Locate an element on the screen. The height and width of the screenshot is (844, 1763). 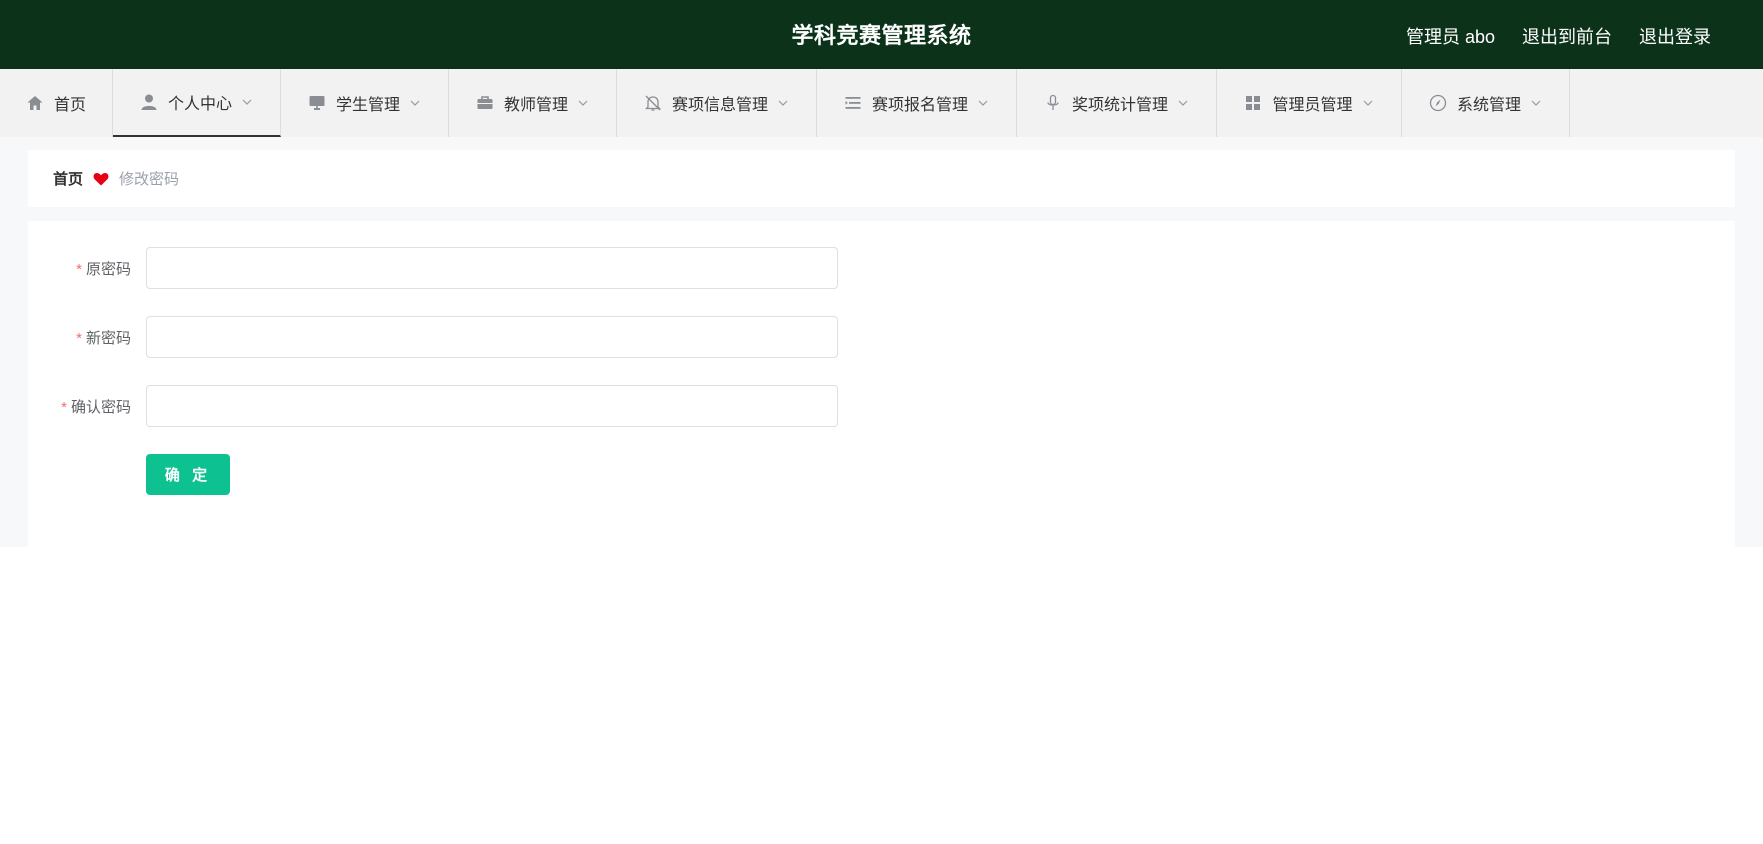
confirm-password-input is located at coordinates (492, 406).